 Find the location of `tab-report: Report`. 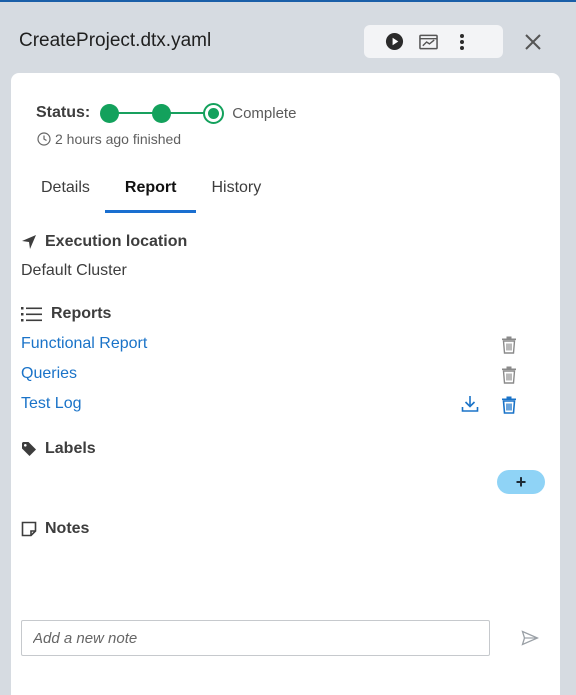

tab-report: Report is located at coordinates (150, 193).